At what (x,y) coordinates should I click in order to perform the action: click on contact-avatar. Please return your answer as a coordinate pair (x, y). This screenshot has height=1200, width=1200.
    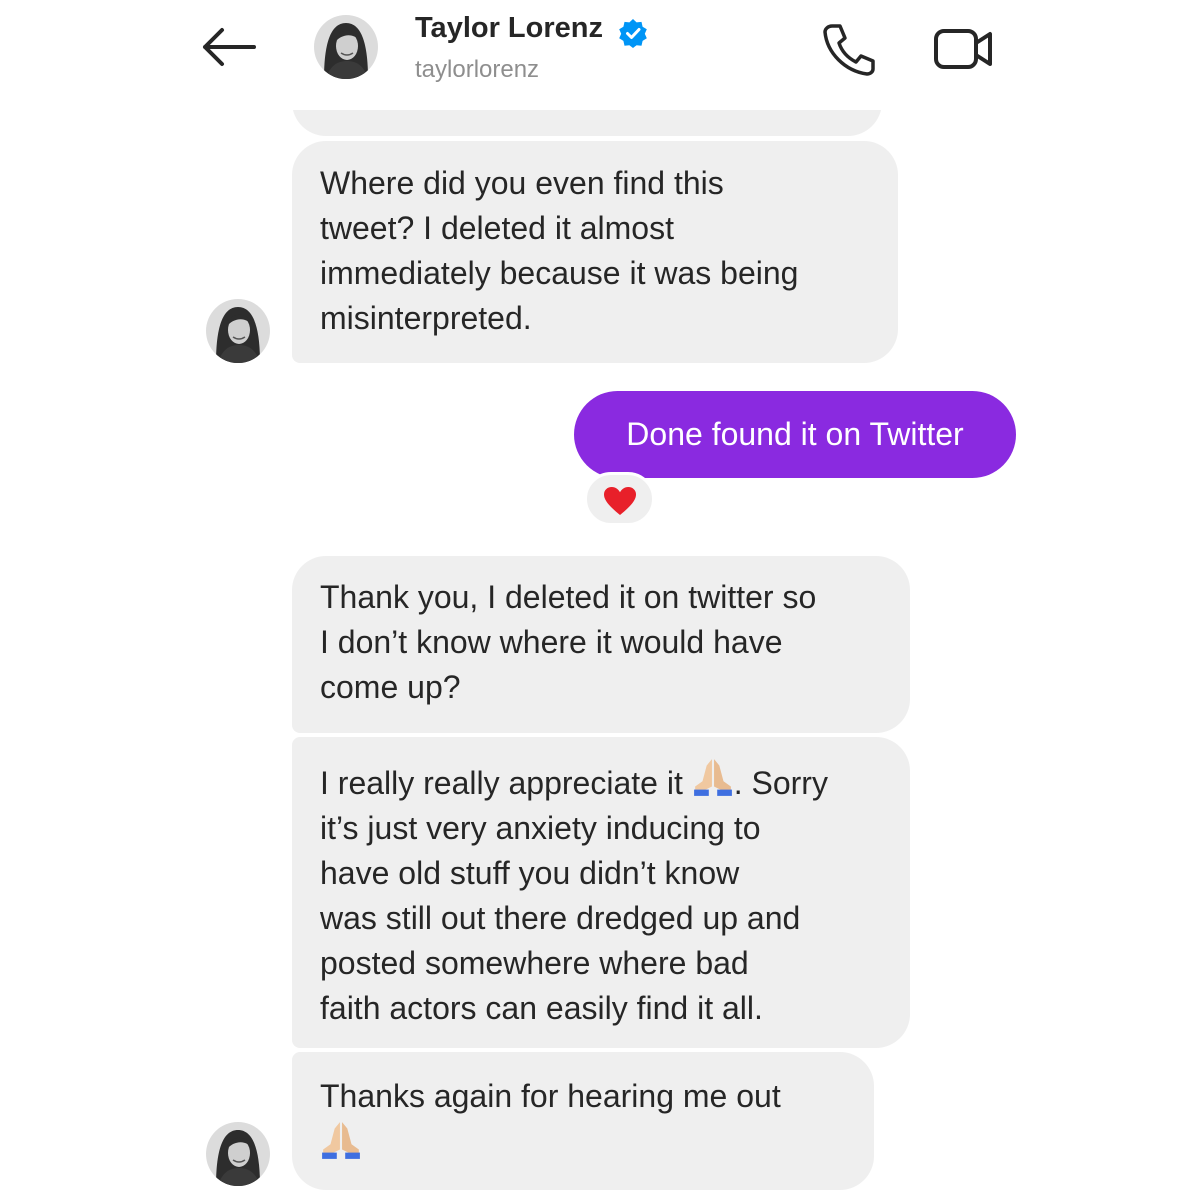
    Looking at the image, I should click on (346, 47).